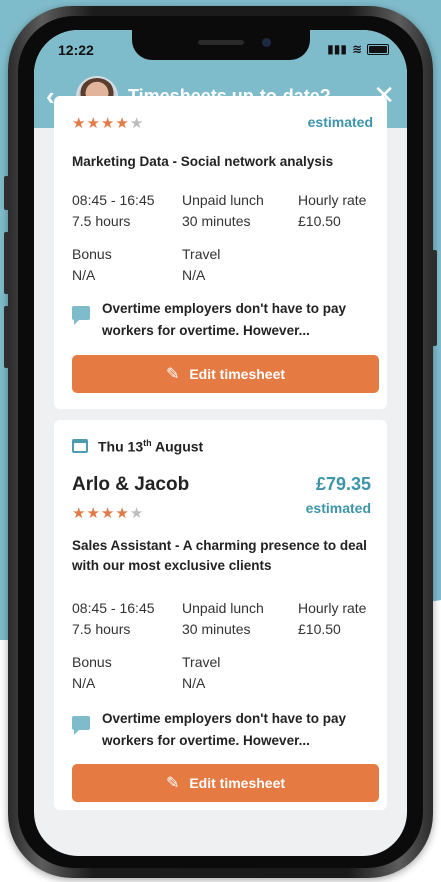  Describe the element at coordinates (203, 161) in the screenshot. I see `job-role: Marketing Data - Social network analysis` at that location.